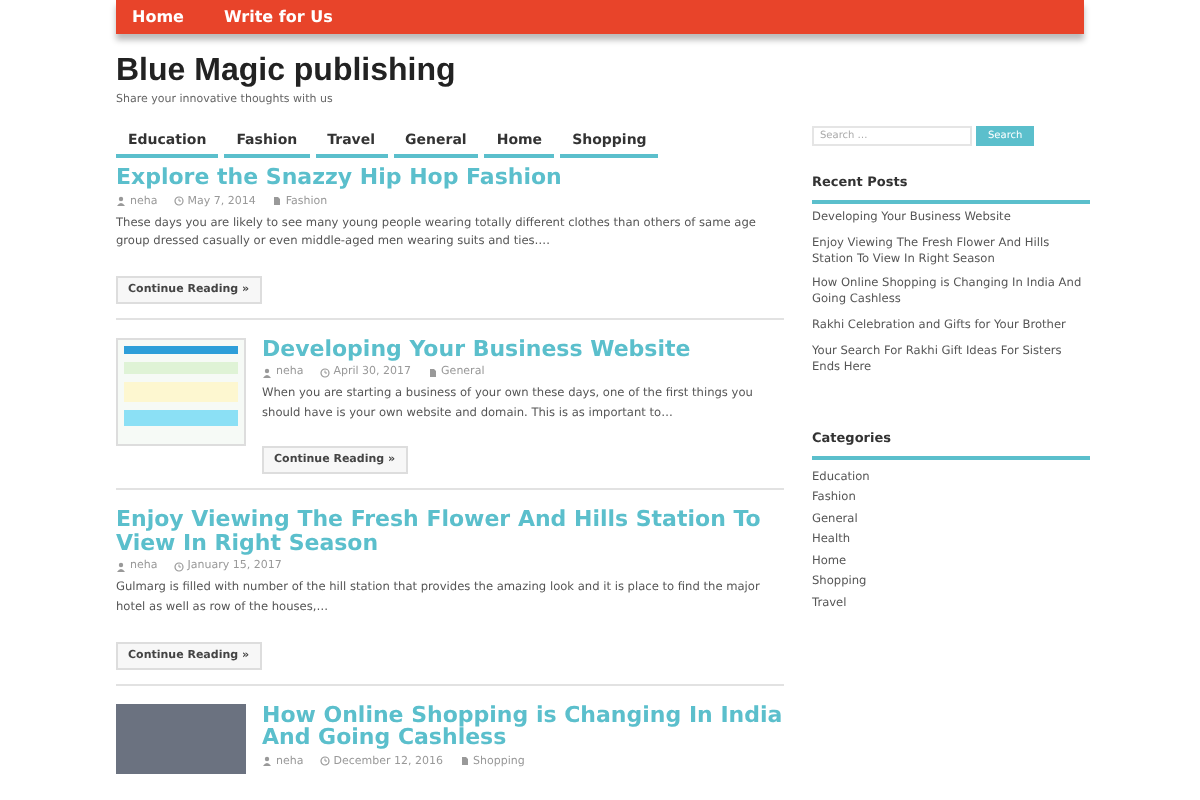 This screenshot has width=1200, height=800. Describe the element at coordinates (181, 391) in the screenshot. I see `website-screenshot-thumbnail` at that location.